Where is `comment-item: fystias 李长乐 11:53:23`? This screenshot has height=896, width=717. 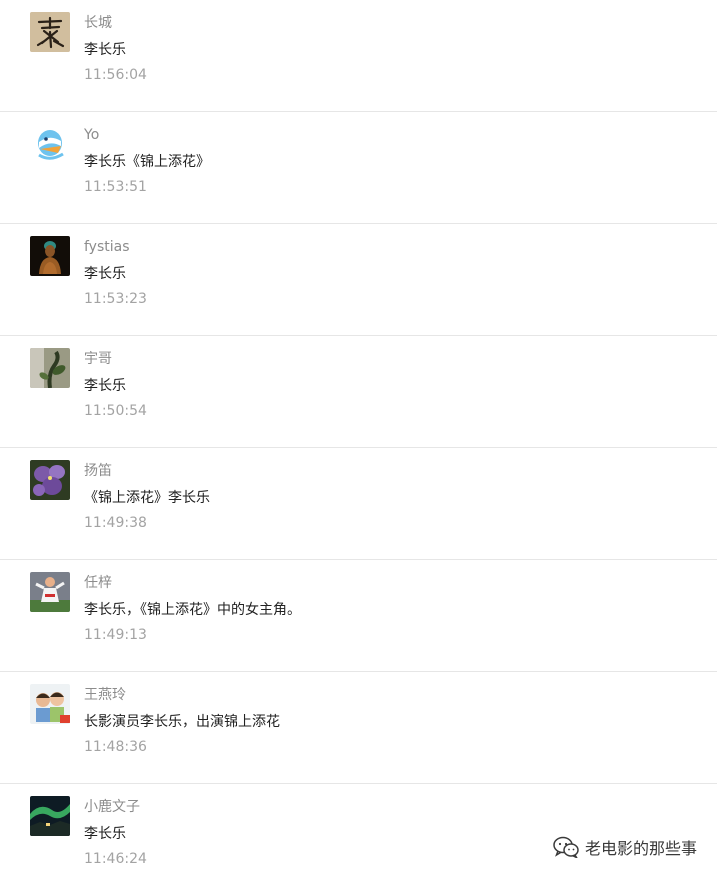 comment-item: fystias 李长乐 11:53:23 is located at coordinates (358, 280).